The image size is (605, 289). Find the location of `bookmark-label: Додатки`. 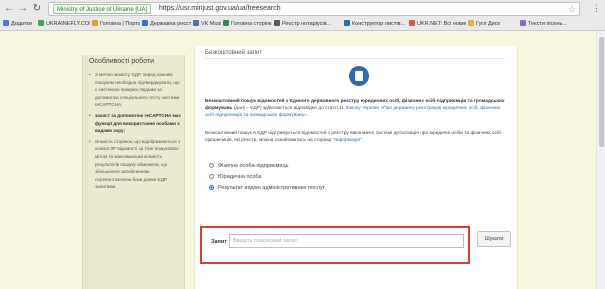

bookmark-label: Додатки is located at coordinates (21, 24).